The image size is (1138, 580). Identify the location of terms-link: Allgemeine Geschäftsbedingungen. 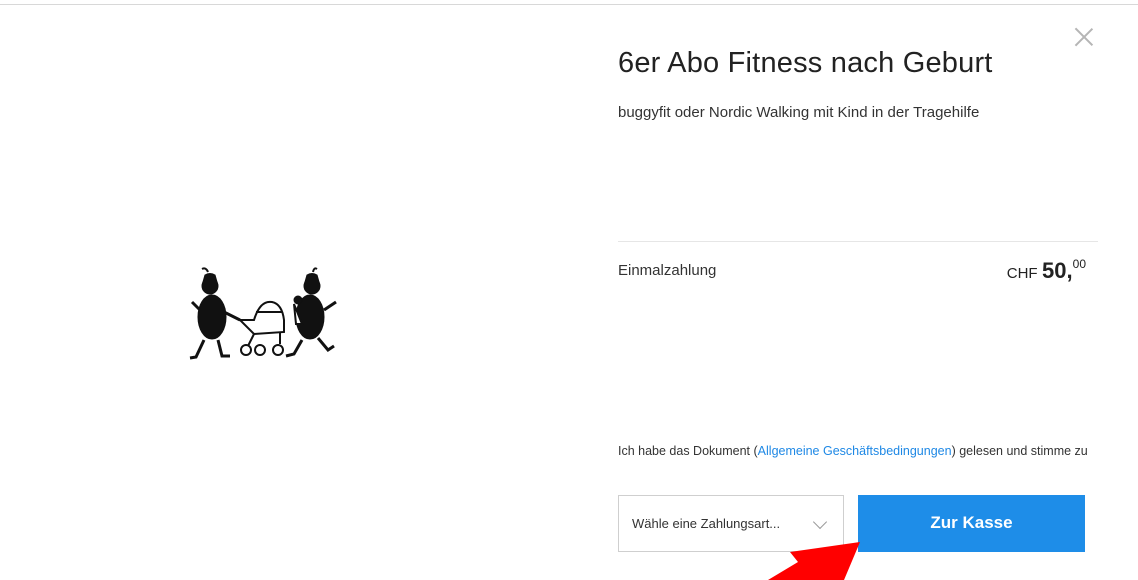
(855, 451).